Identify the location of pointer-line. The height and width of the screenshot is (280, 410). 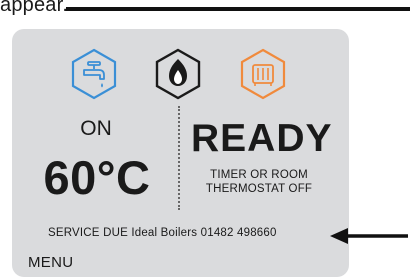
(238, 9).